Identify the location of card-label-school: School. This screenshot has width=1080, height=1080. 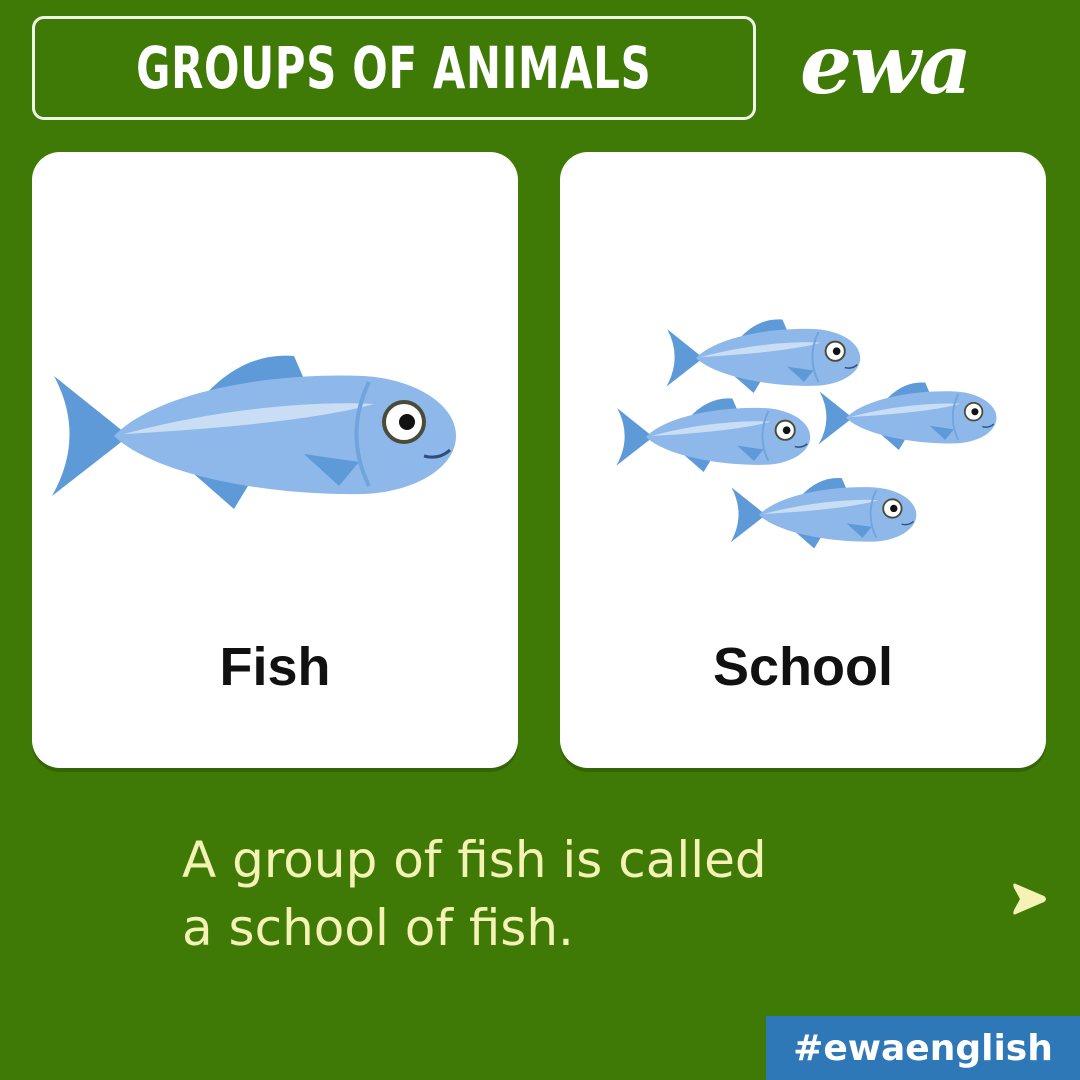
(802, 667).